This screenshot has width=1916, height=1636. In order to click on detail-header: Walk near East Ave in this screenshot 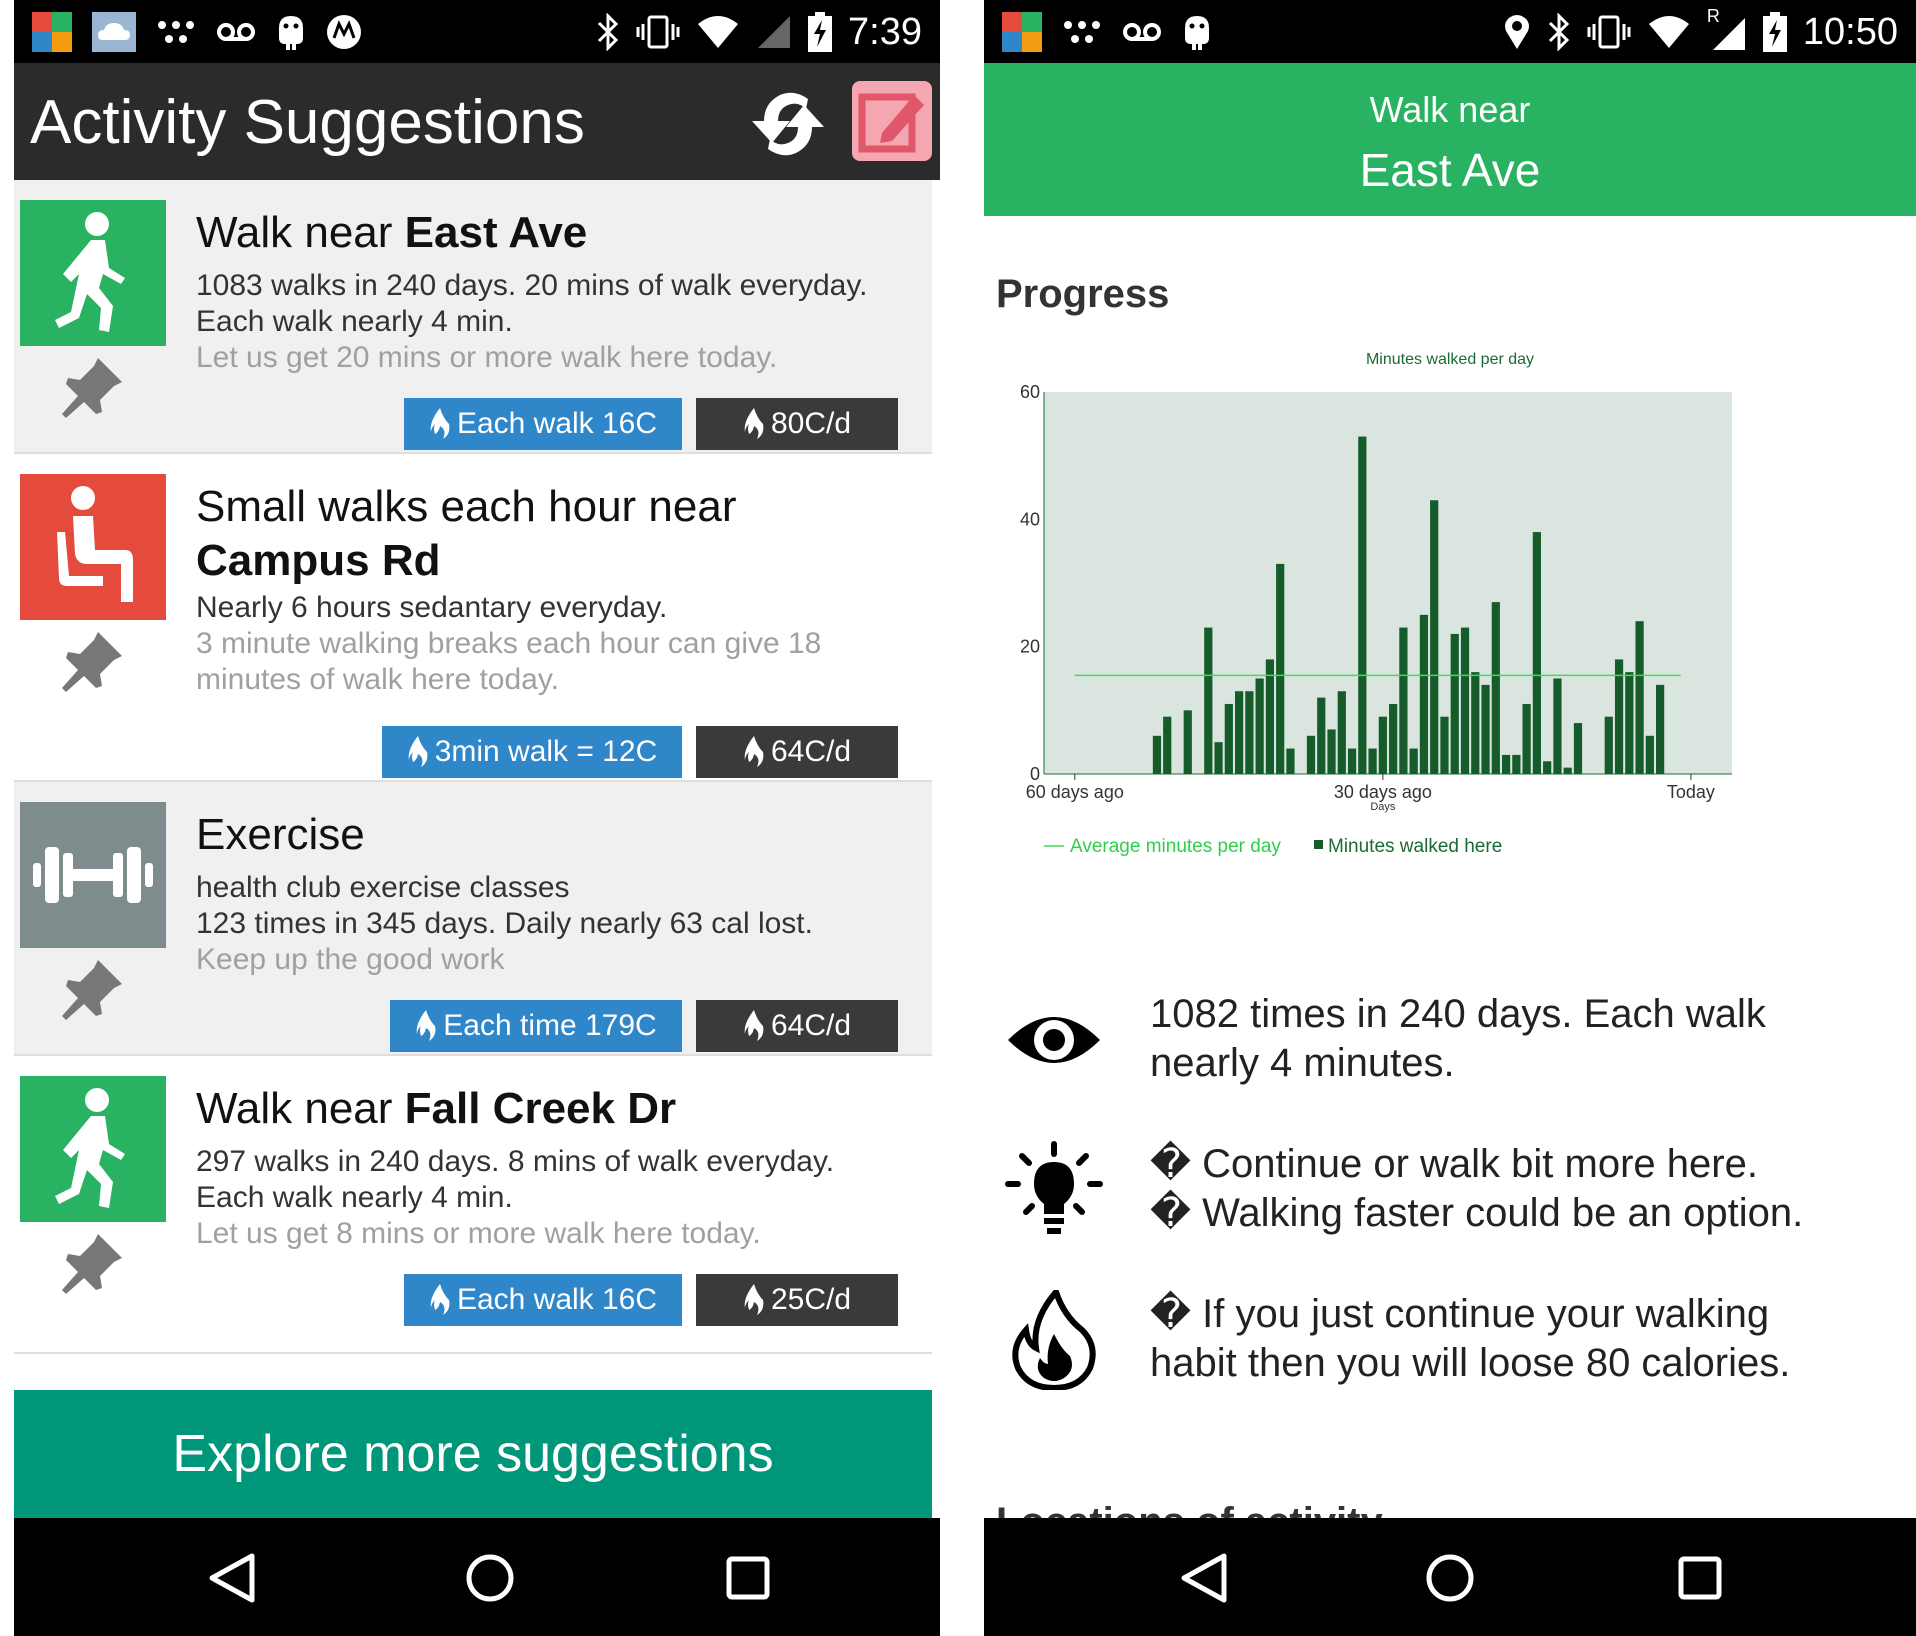, I will do `click(1450, 139)`.